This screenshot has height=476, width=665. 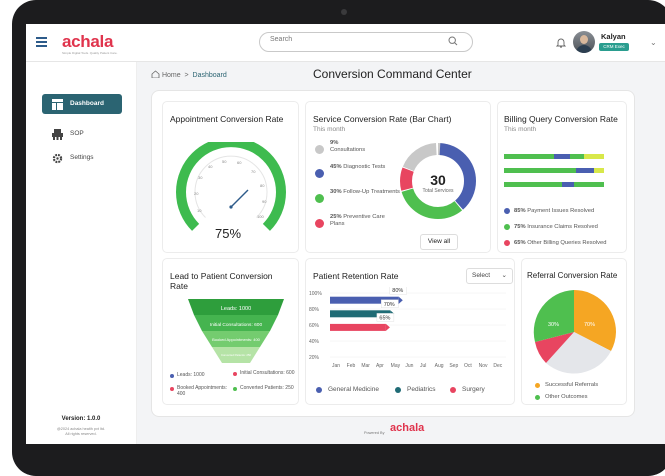 What do you see at coordinates (453, 41) in the screenshot?
I see `search-icon` at bounding box center [453, 41].